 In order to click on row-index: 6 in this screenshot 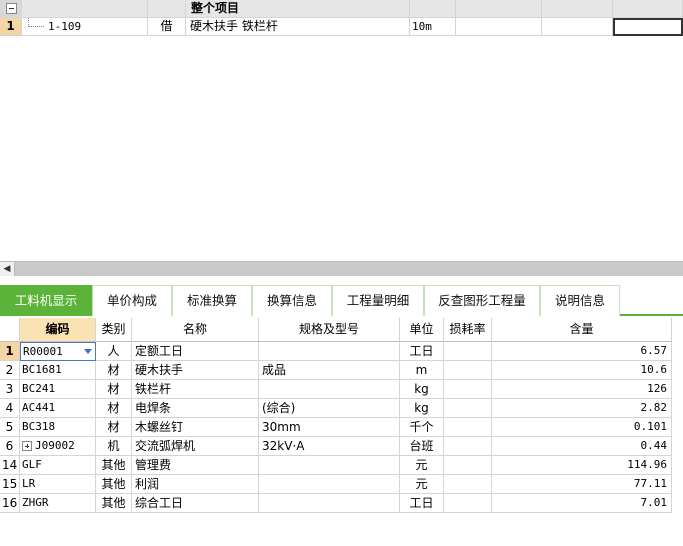, I will do `click(10, 446)`.